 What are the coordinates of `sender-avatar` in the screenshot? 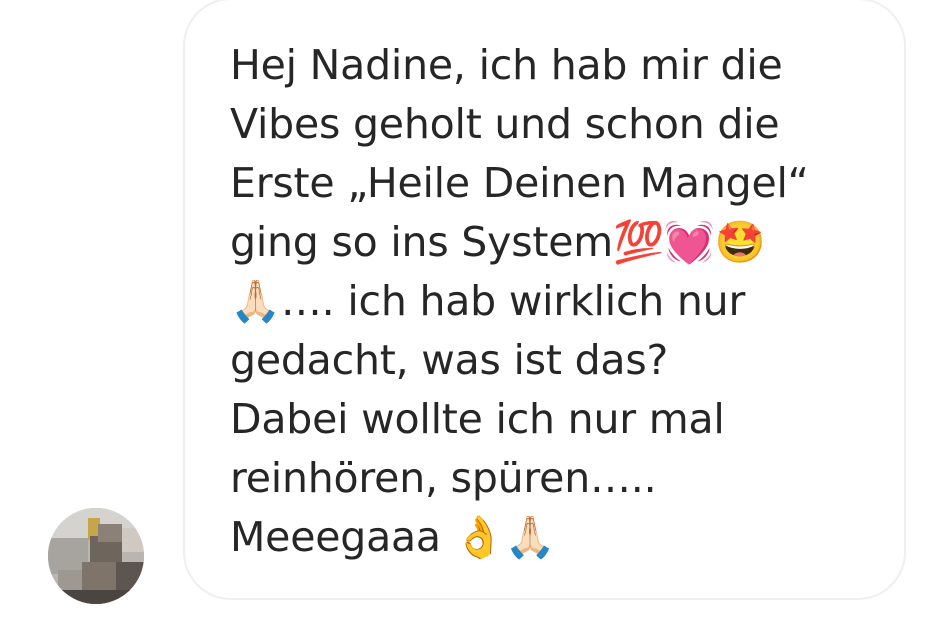 It's located at (96, 556).